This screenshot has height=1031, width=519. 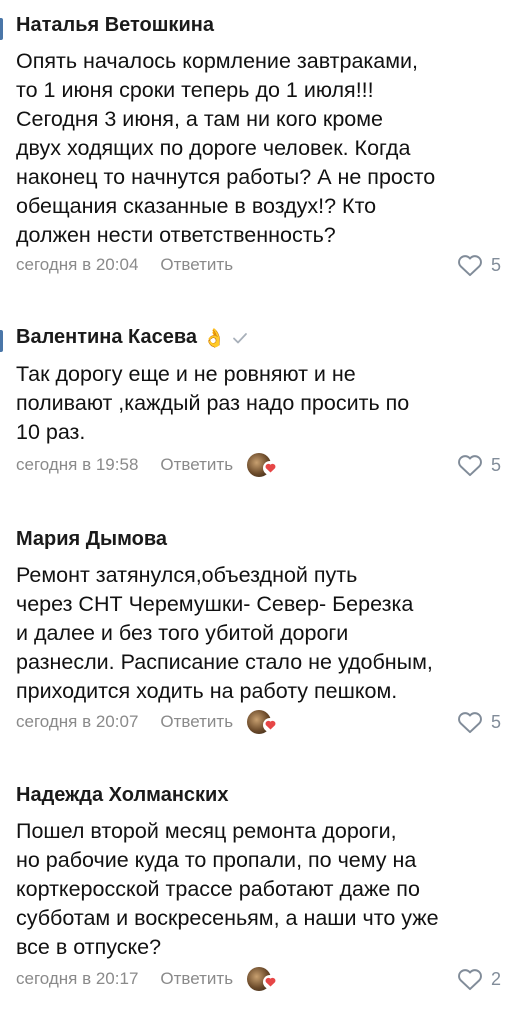 I want to click on comment-meta: сегодня в 20:07 Ответить 5, so click(x=258, y=722).